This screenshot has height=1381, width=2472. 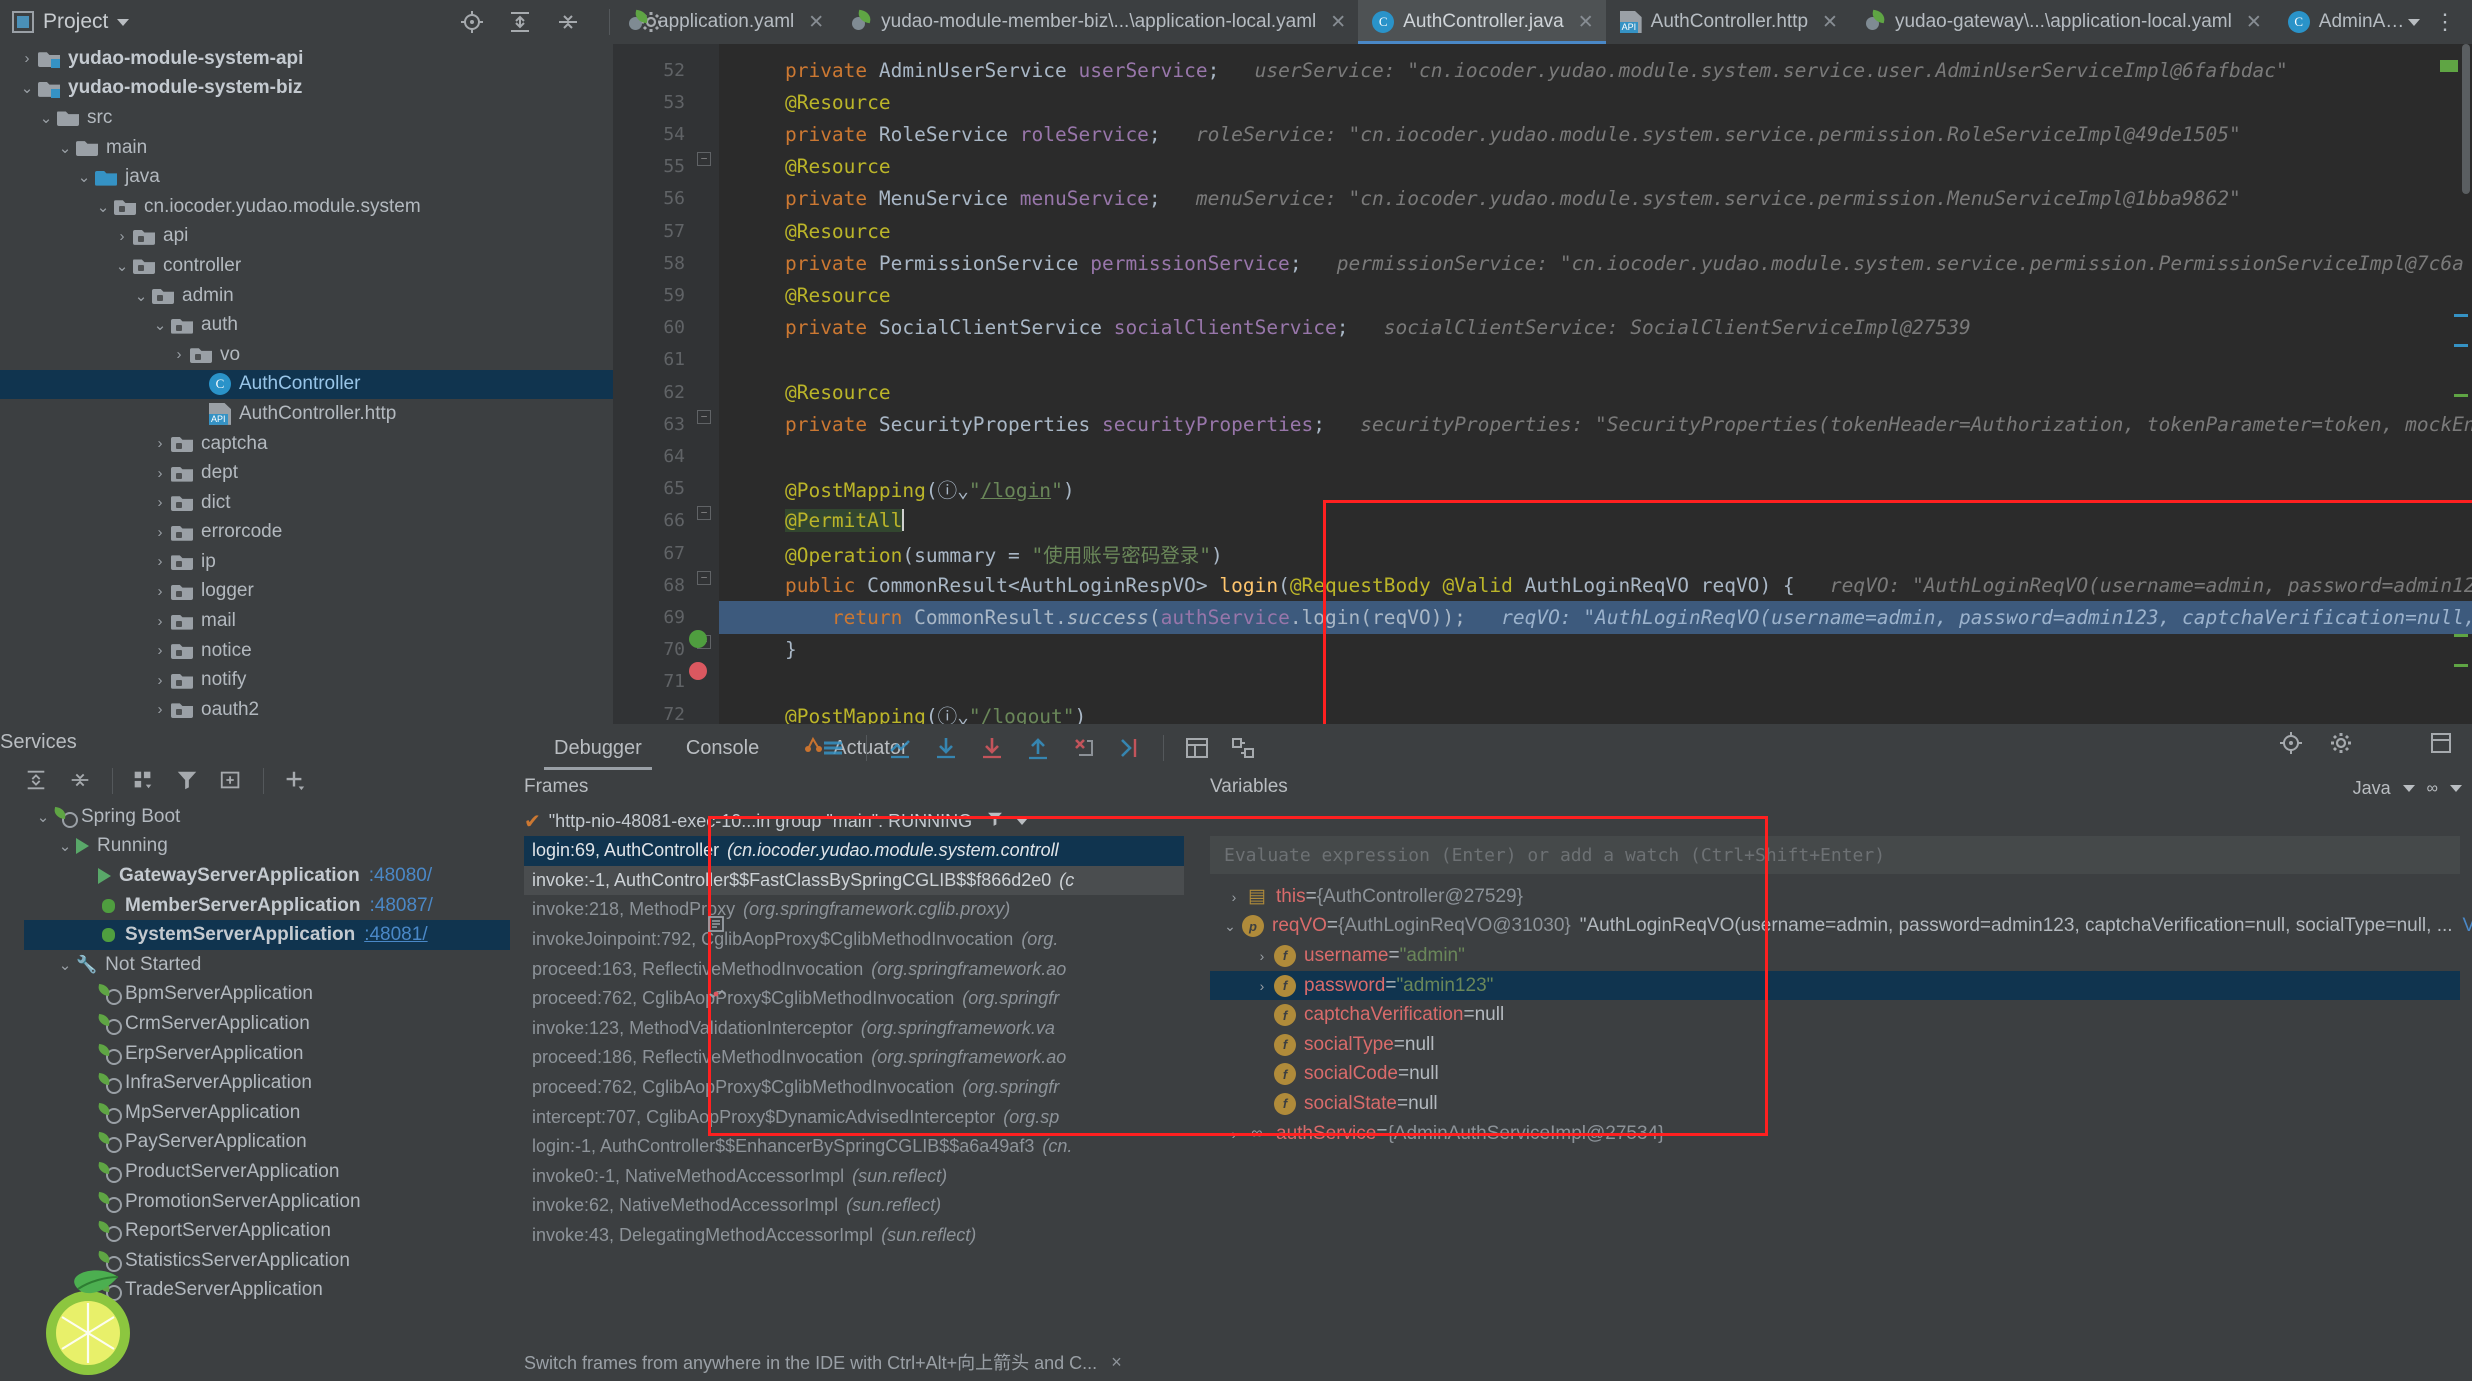 I want to click on project-tree-item: ⌄ auth, so click(x=306, y=325).